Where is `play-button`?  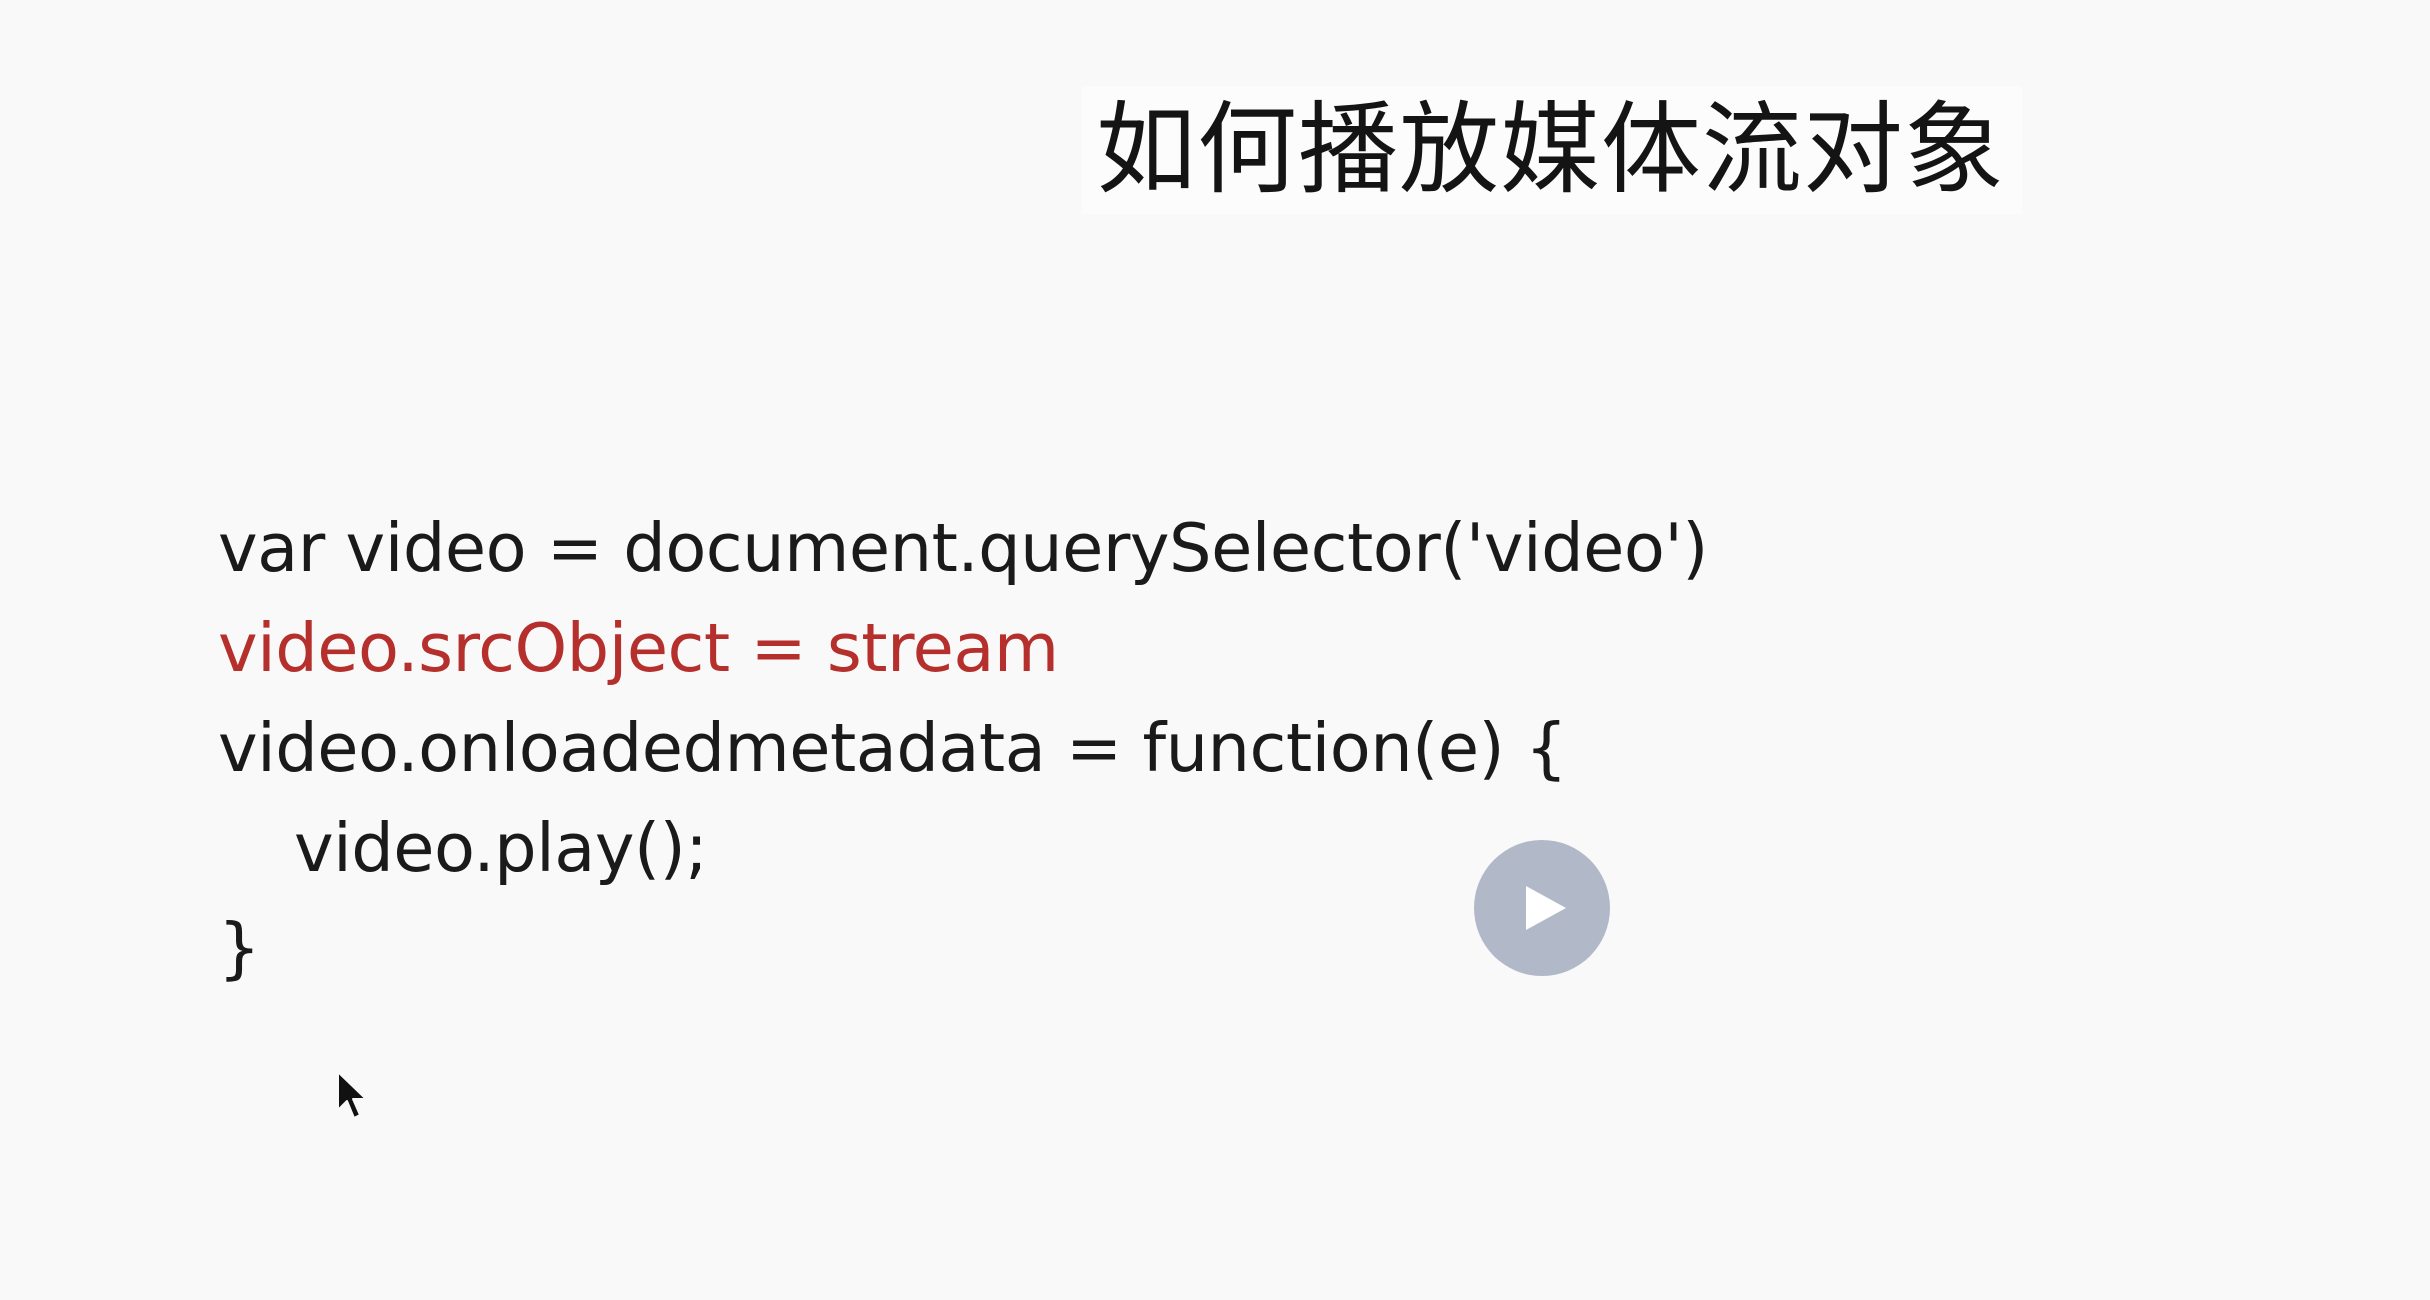 play-button is located at coordinates (1542, 908).